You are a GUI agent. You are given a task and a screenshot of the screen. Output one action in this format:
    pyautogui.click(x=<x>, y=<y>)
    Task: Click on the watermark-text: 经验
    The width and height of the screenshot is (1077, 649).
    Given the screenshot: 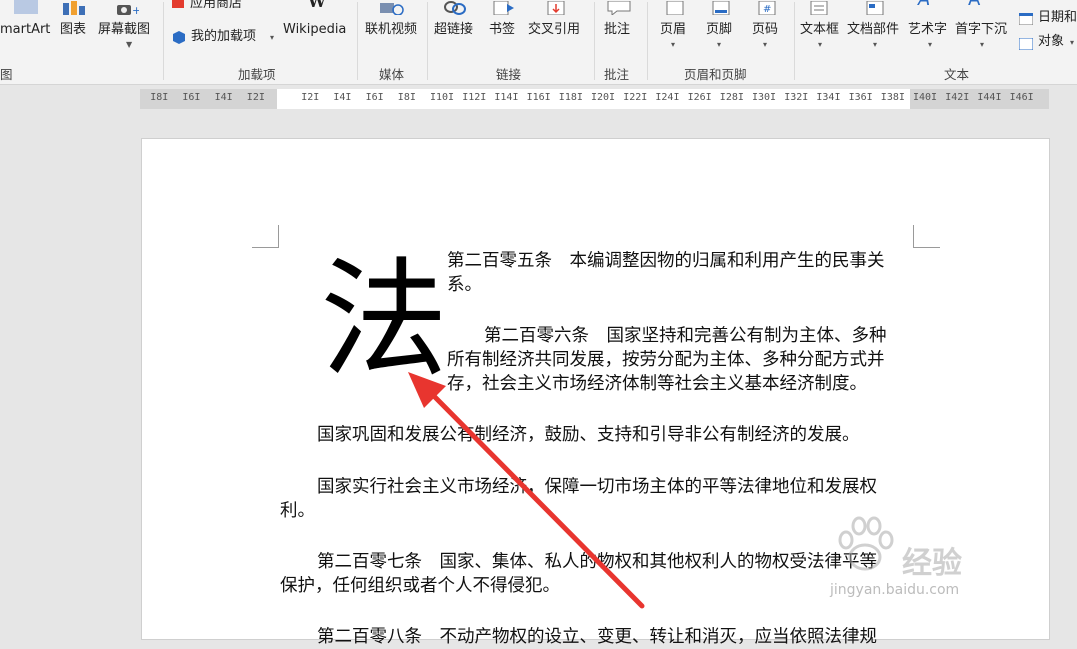 What is the action you would take?
    pyautogui.click(x=932, y=563)
    